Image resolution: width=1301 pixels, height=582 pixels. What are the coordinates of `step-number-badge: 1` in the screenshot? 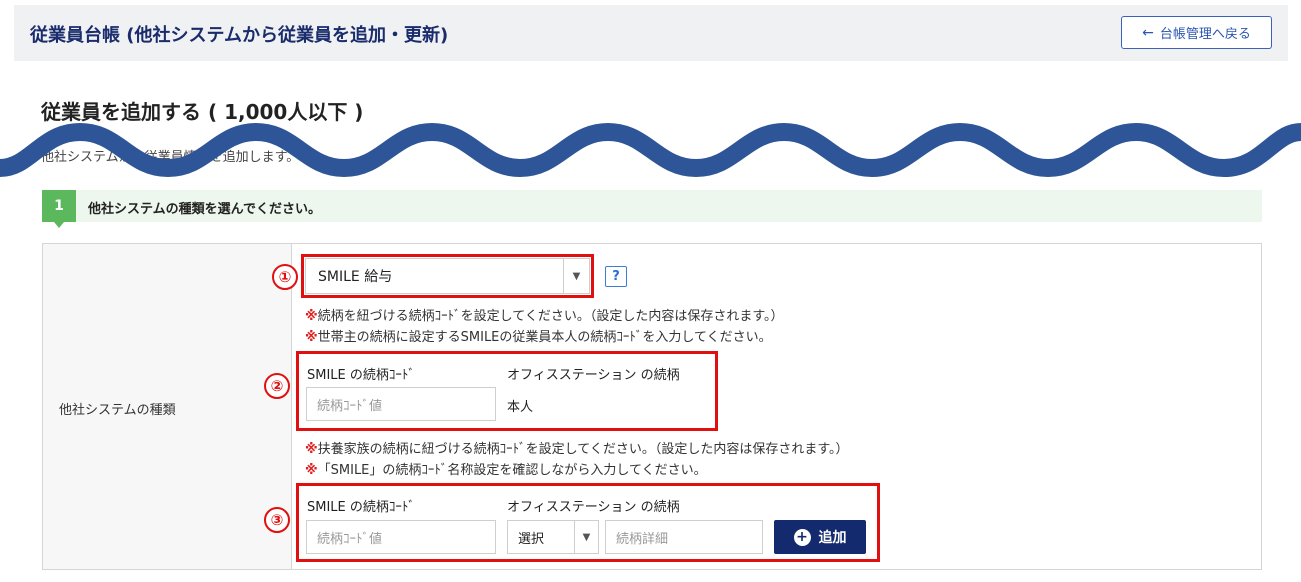 It's located at (59, 206).